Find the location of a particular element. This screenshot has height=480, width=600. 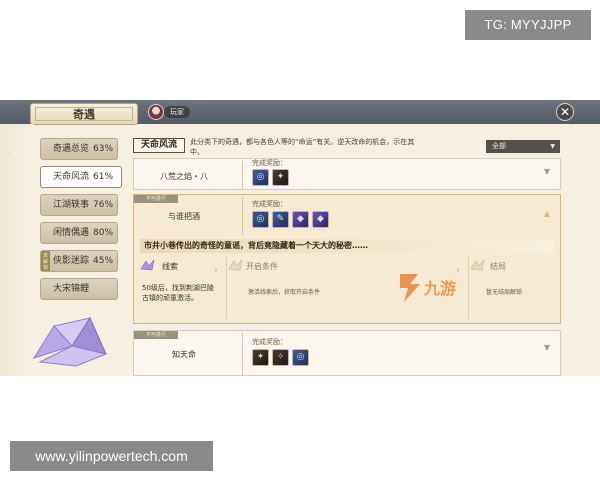

close-button: ✕ is located at coordinates (565, 112).